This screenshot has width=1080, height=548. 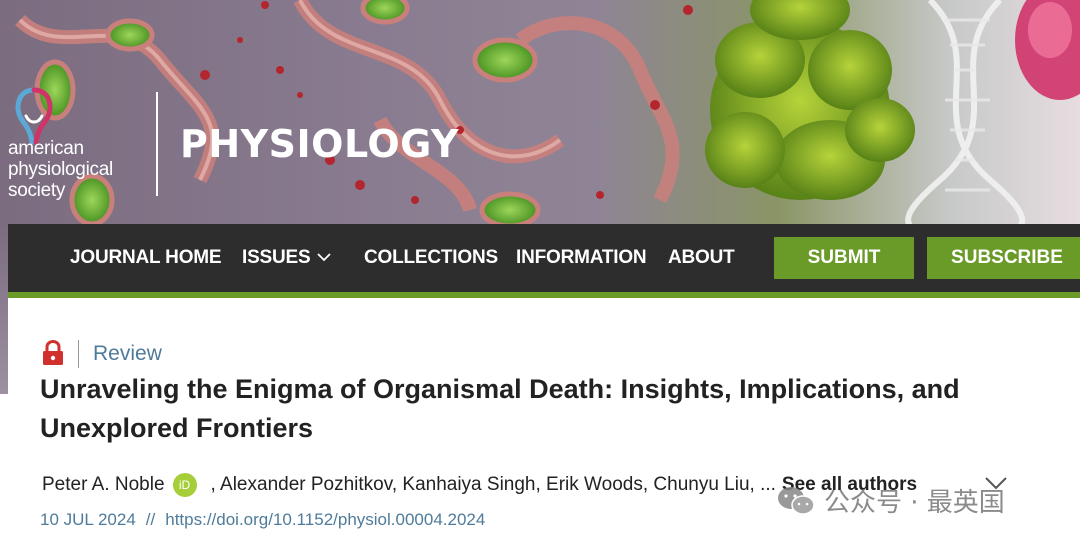 What do you see at coordinates (319, 144) in the screenshot?
I see `journal-title: PHYSIOLOGY` at bounding box center [319, 144].